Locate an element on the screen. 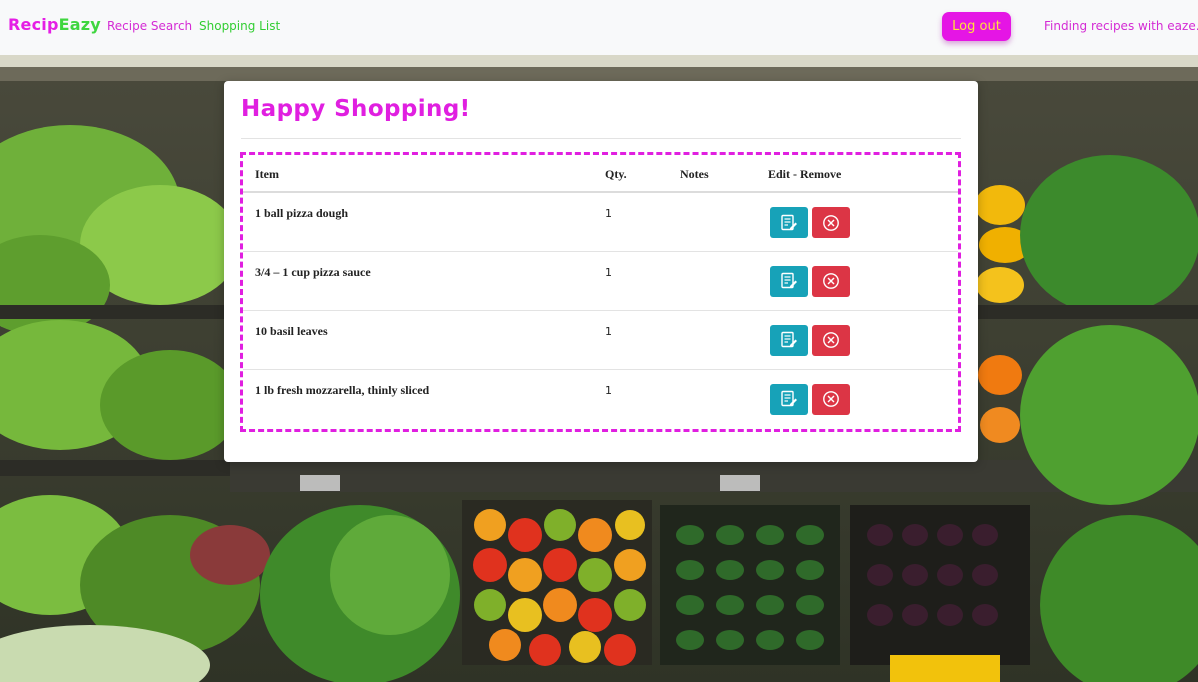 Image resolution: width=1198 pixels, height=682 pixels. brand-logo: RecipEazy is located at coordinates (54, 24).